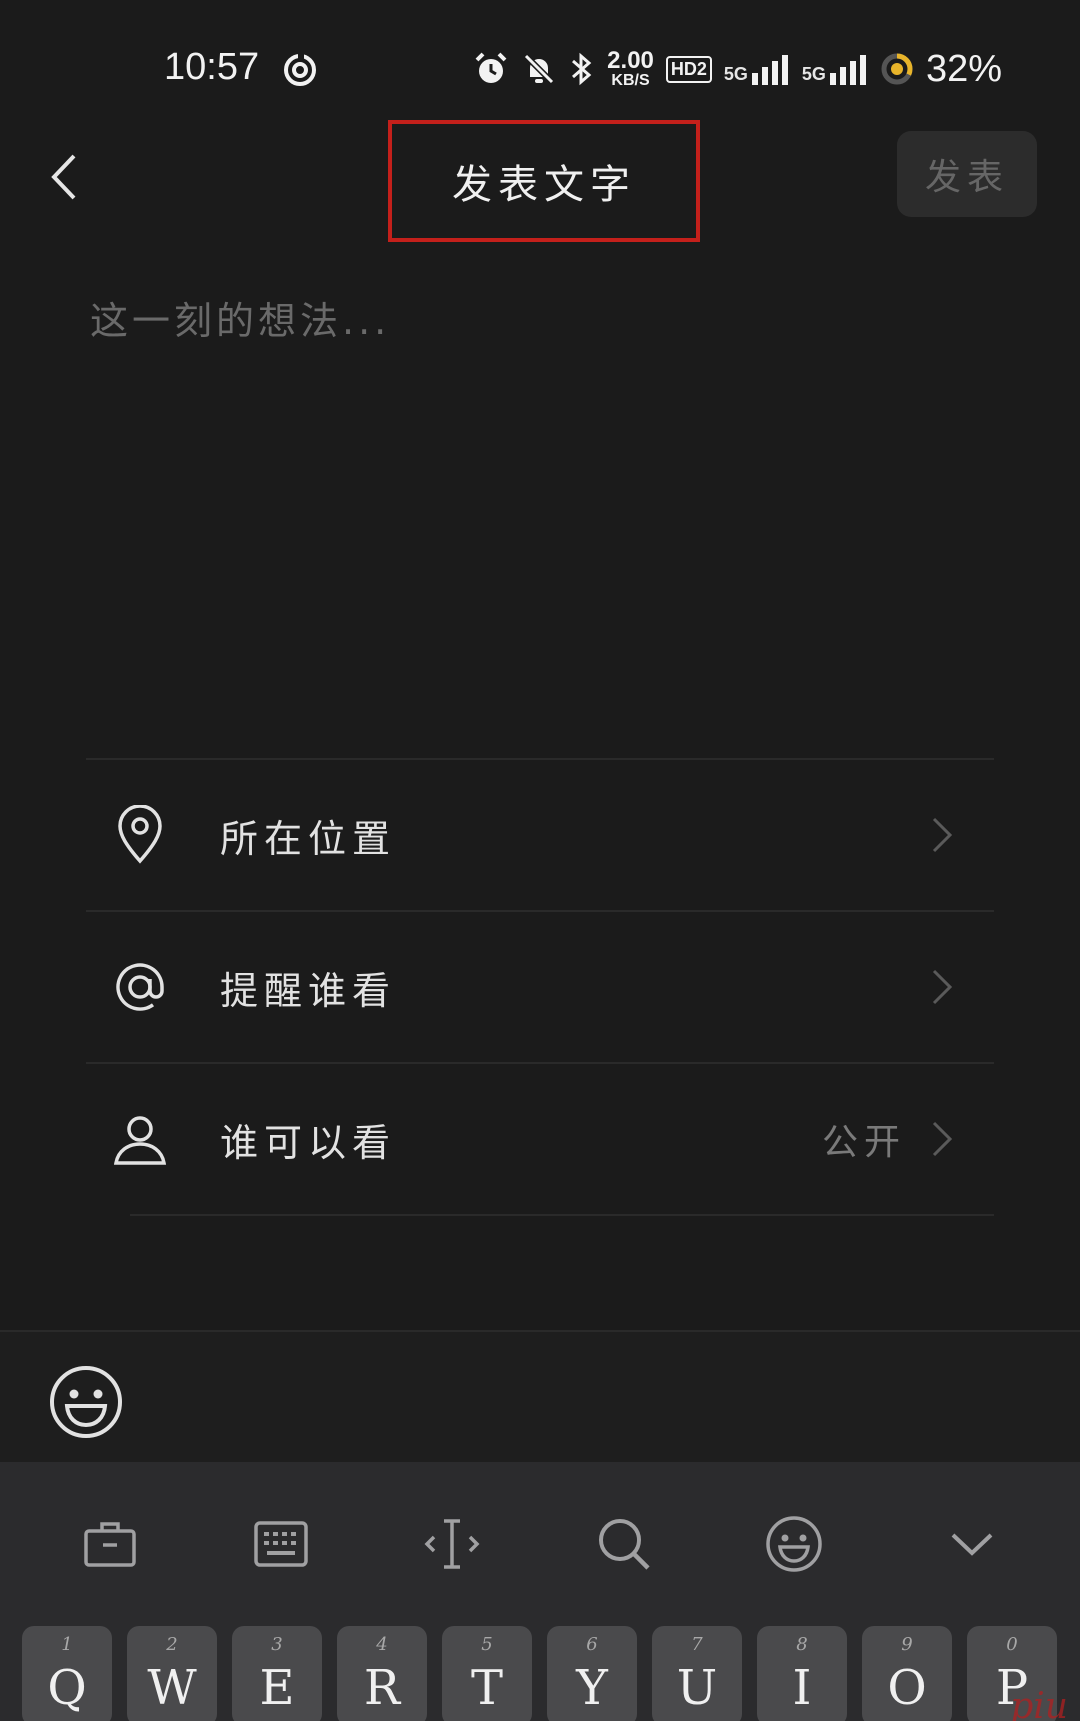 Image resolution: width=1080 pixels, height=1721 pixels. I want to click on key-o: 9O, so click(907, 1673).